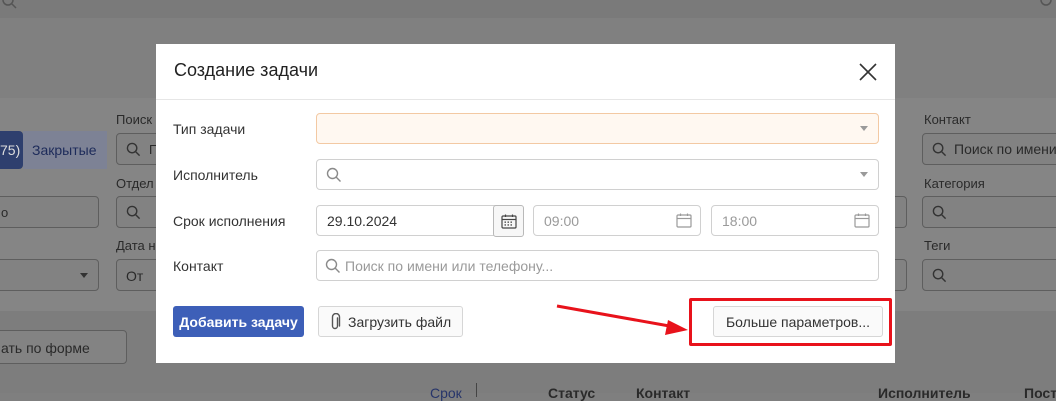  What do you see at coordinates (989, 275) in the screenshot?
I see `bg-tags-field` at bounding box center [989, 275].